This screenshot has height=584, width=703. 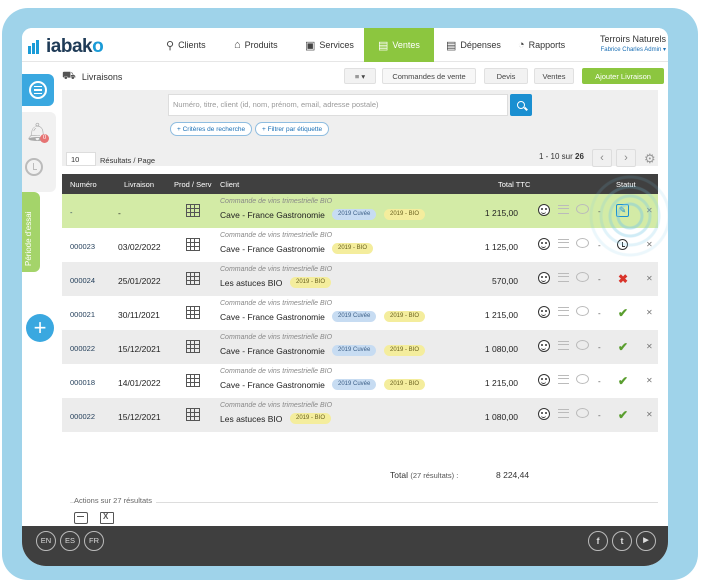 What do you see at coordinates (83, 184) in the screenshot?
I see `col-number: Numéro` at bounding box center [83, 184].